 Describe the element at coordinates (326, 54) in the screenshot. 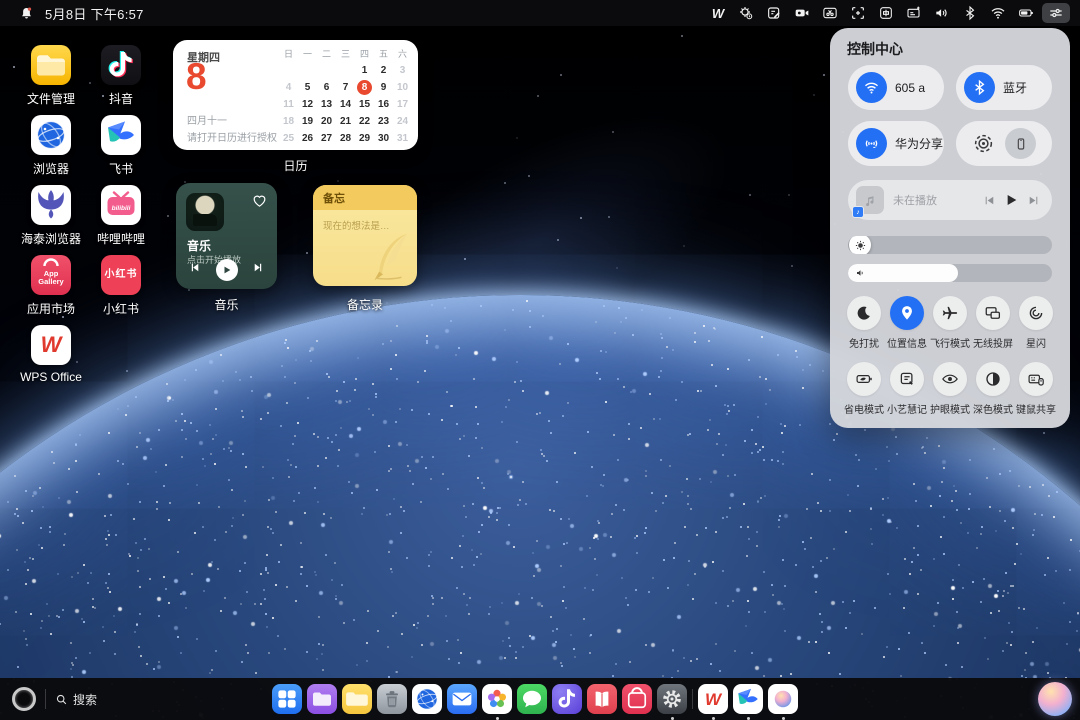

I see `calendar-weekday-header: 二` at that location.